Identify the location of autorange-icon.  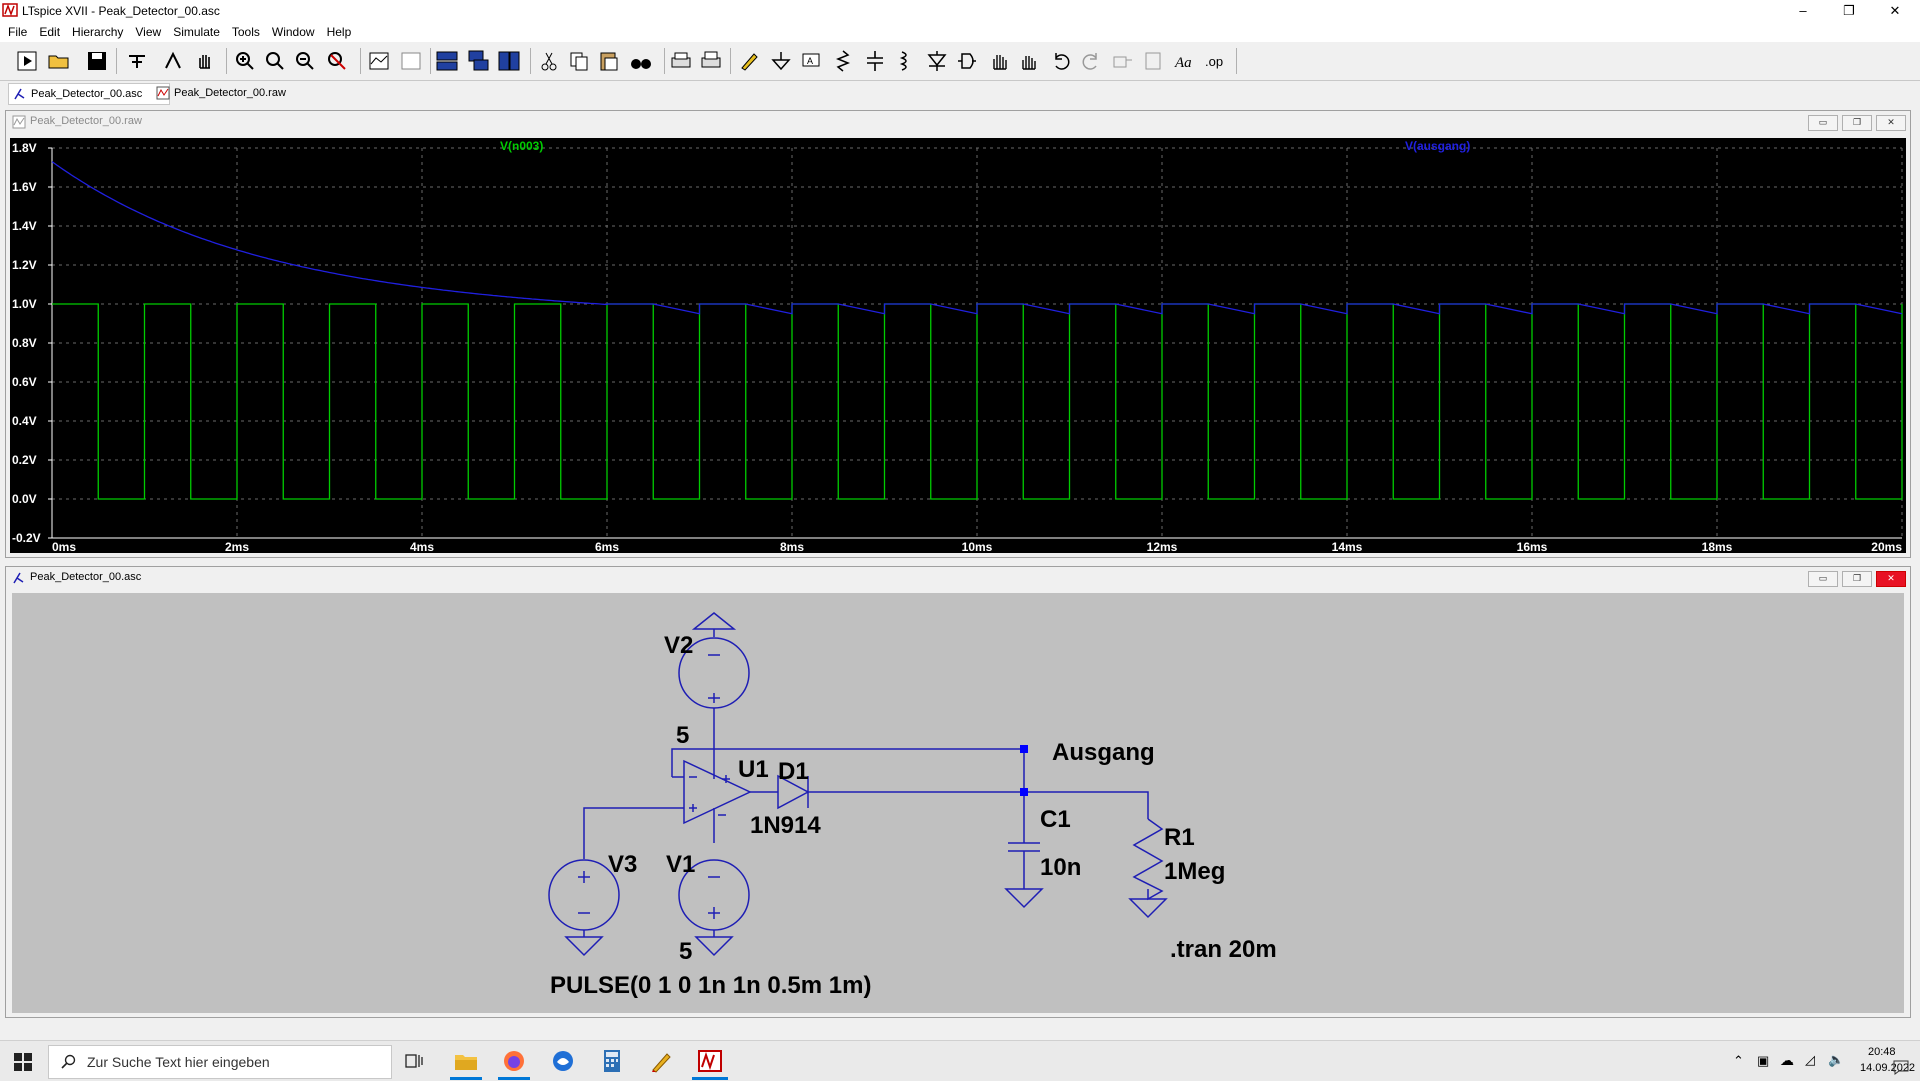
(379, 61).